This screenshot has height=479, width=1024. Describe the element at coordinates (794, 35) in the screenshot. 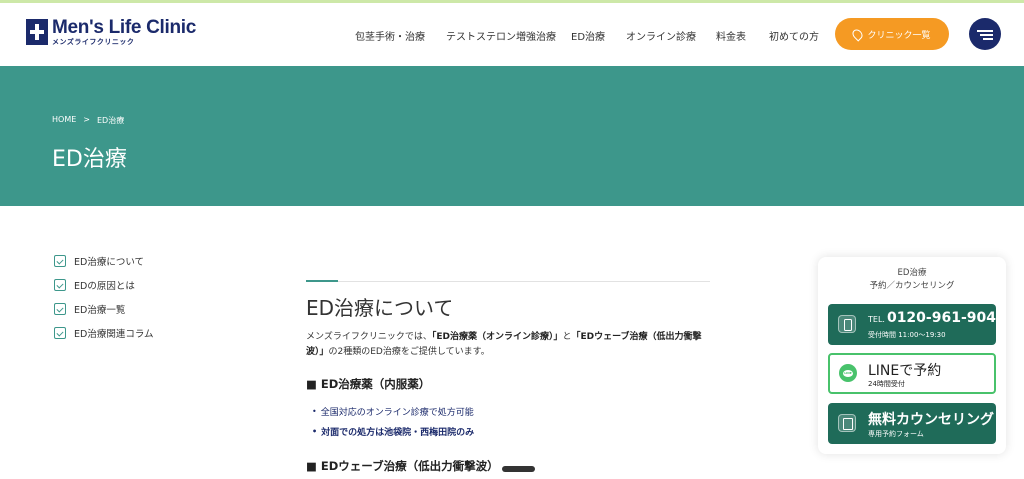

I see `nav-item-first-time: 初めての方` at that location.